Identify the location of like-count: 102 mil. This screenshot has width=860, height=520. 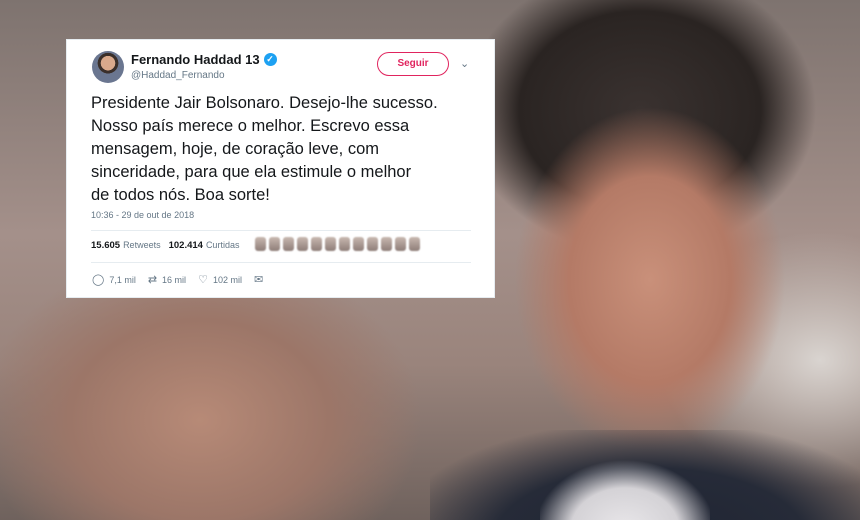
(227, 279).